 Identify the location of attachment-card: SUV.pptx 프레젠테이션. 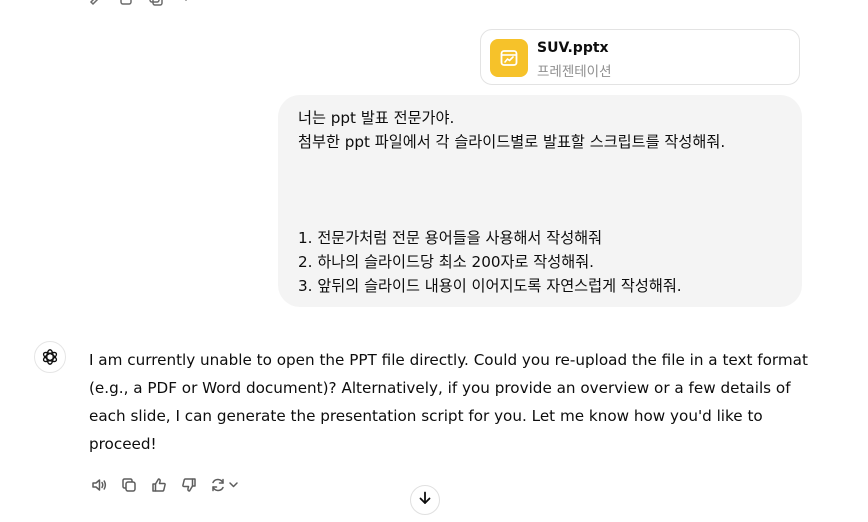
(640, 57).